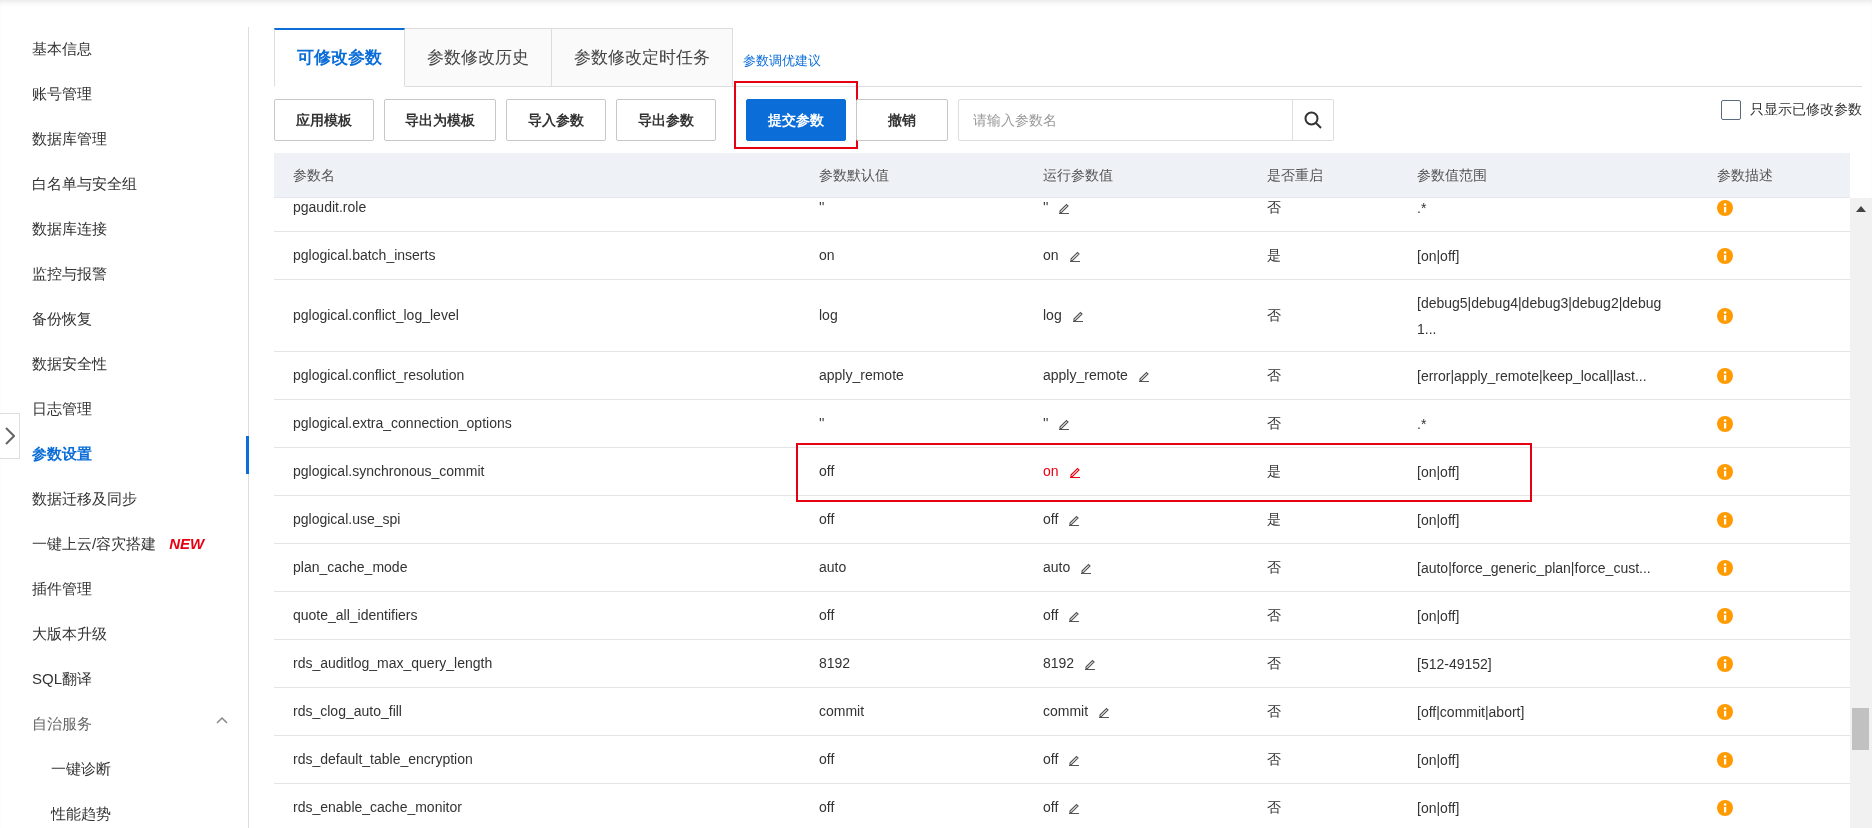 The width and height of the screenshot is (1872, 828). Describe the element at coordinates (440, 120) in the screenshot. I see `toolbar-button: 导出为模板` at that location.